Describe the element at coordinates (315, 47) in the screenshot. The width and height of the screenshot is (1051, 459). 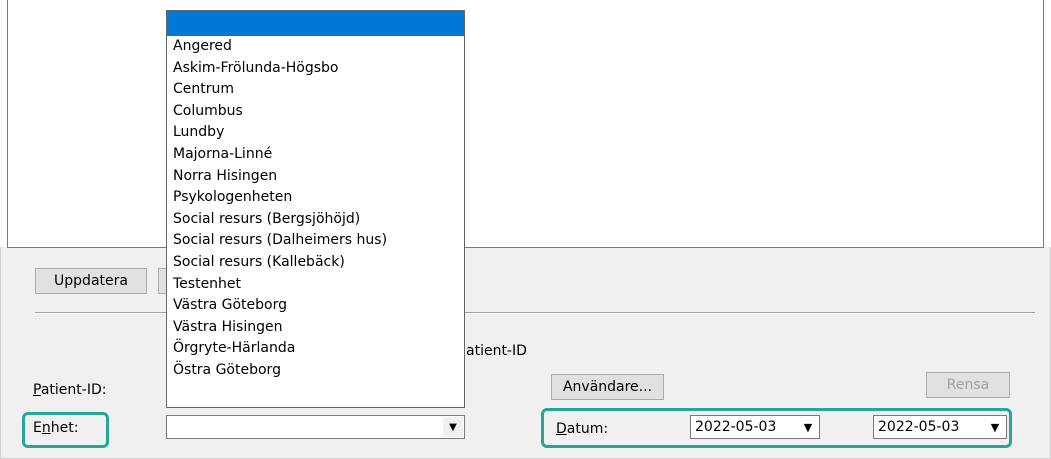
I see `dropdown-item: Angered` at that location.